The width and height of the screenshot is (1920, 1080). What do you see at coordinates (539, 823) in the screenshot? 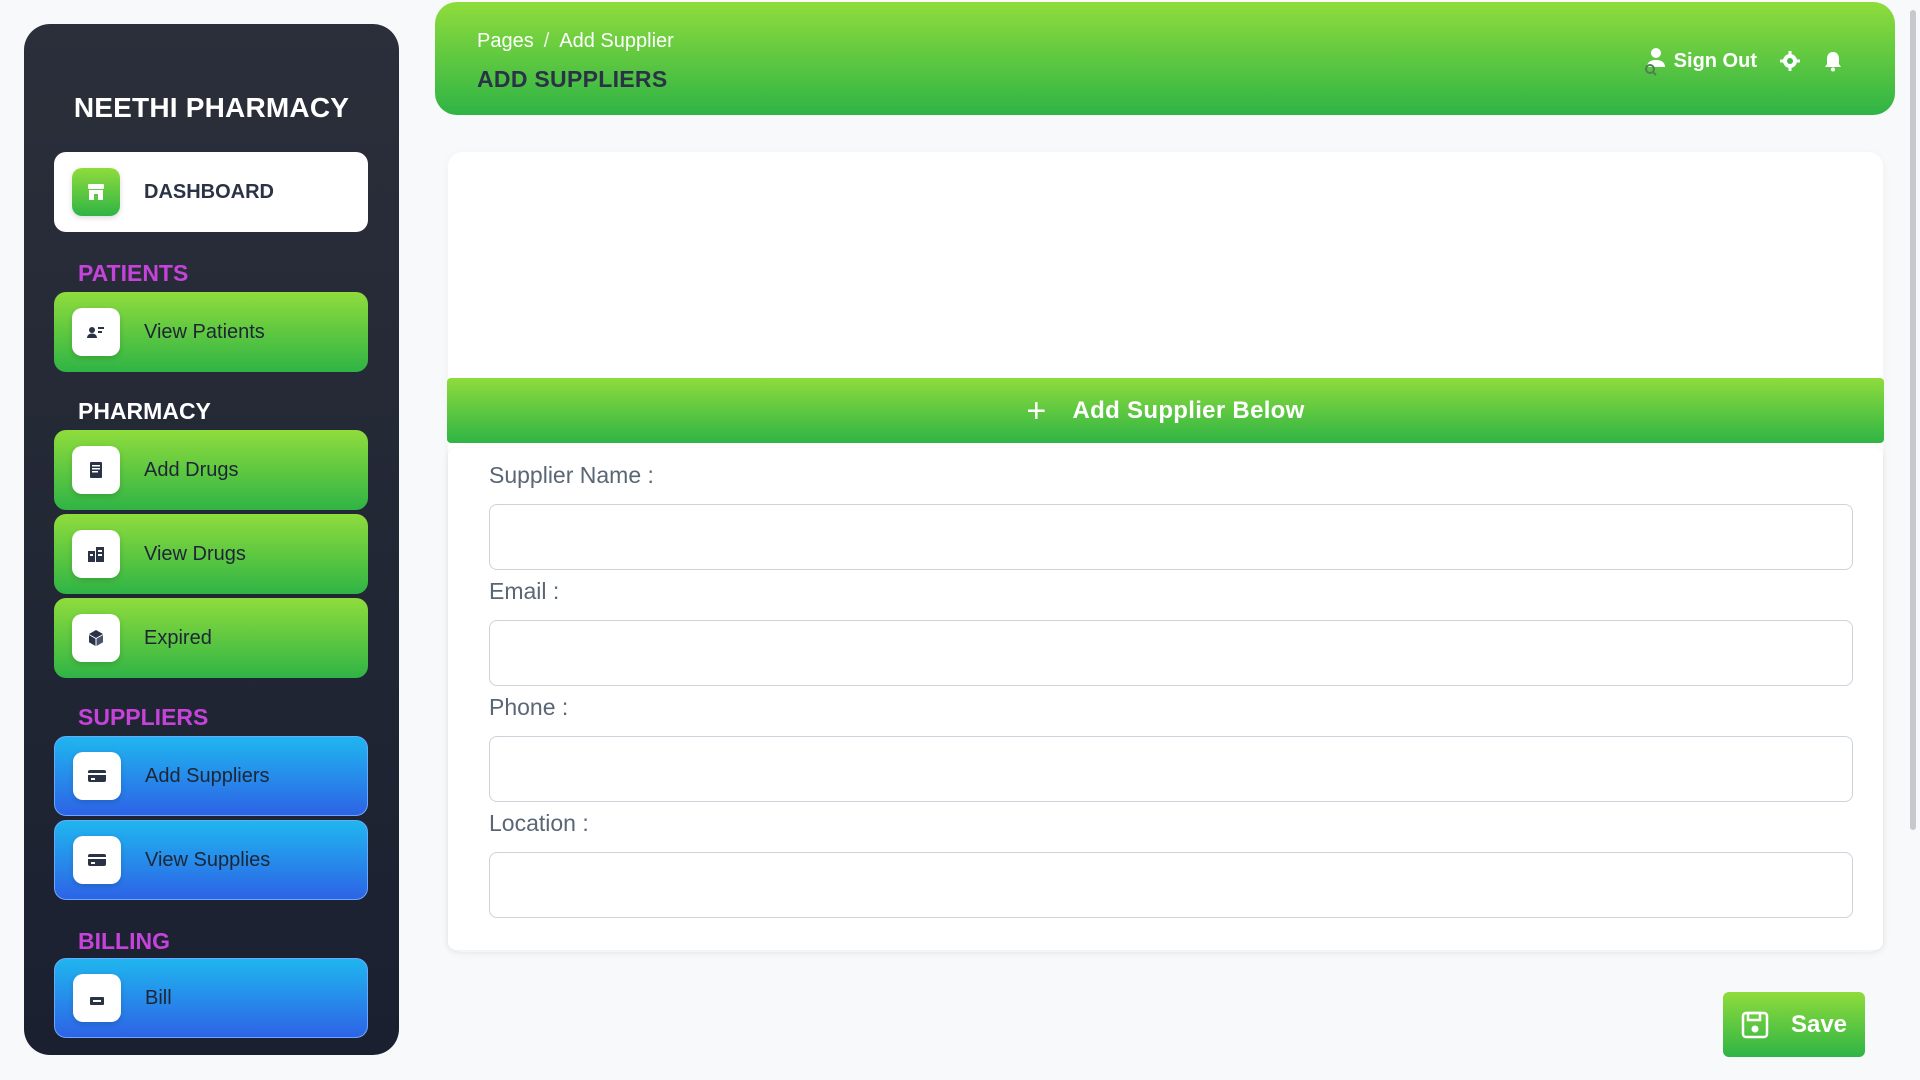
I see `location-label: Location :` at bounding box center [539, 823].